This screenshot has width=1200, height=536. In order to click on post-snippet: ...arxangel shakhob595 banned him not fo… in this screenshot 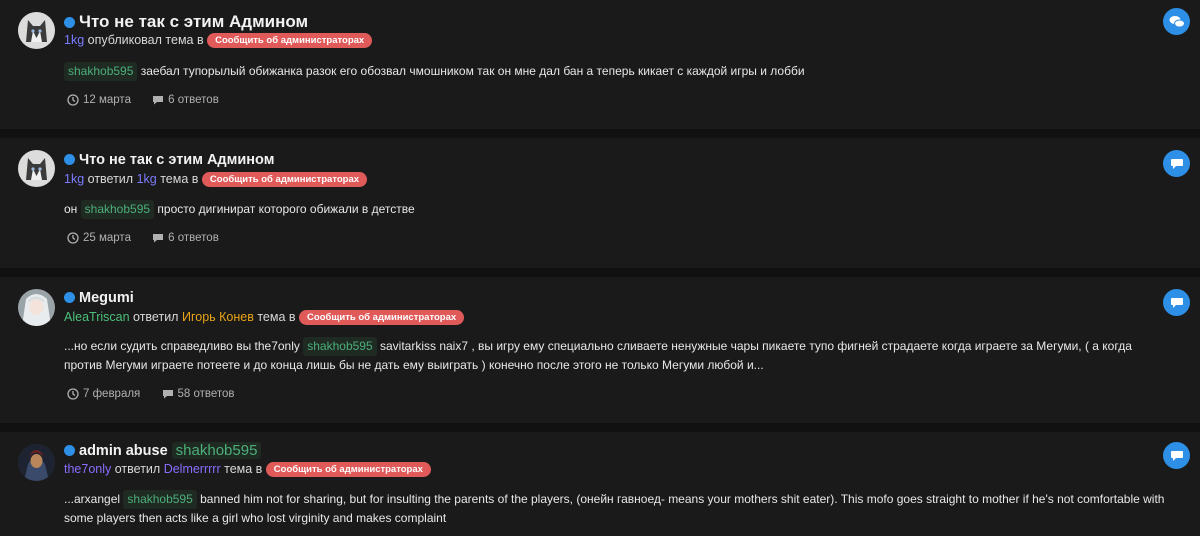, I will do `click(617, 509)`.